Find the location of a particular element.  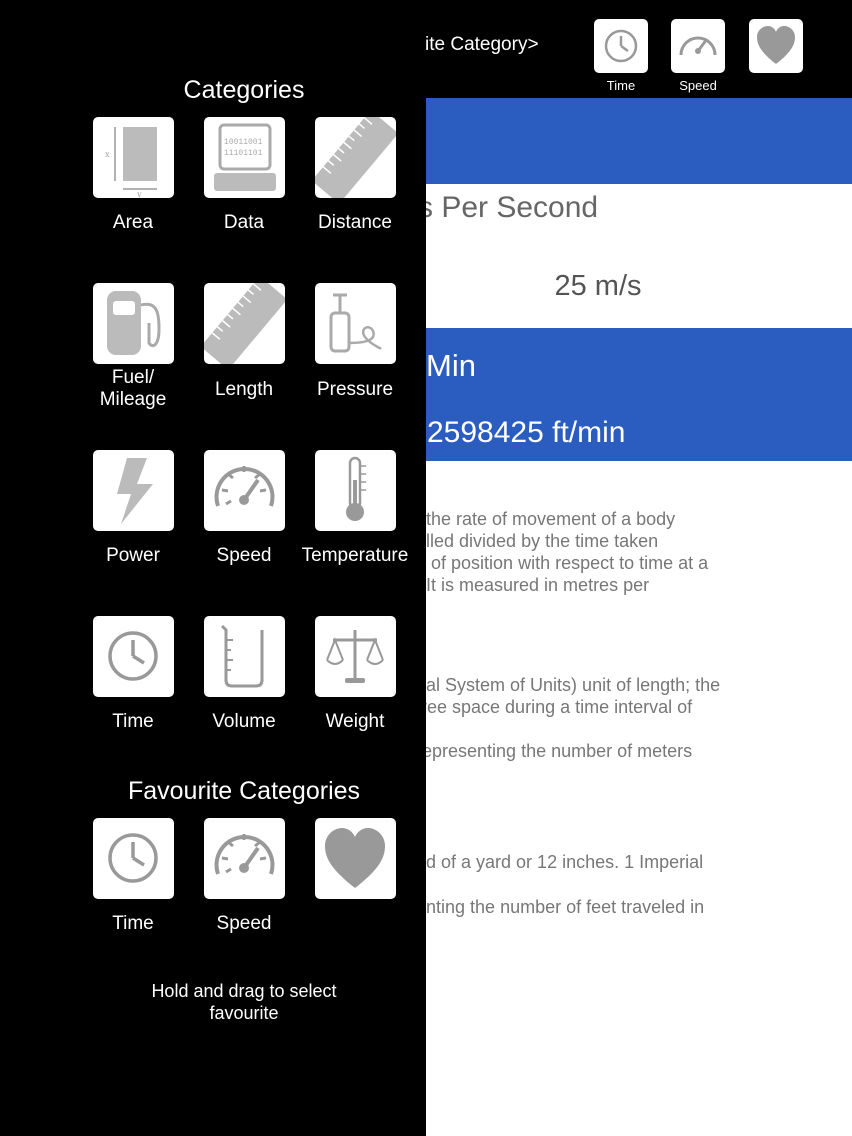

area-icon: x y is located at coordinates (131, 162).